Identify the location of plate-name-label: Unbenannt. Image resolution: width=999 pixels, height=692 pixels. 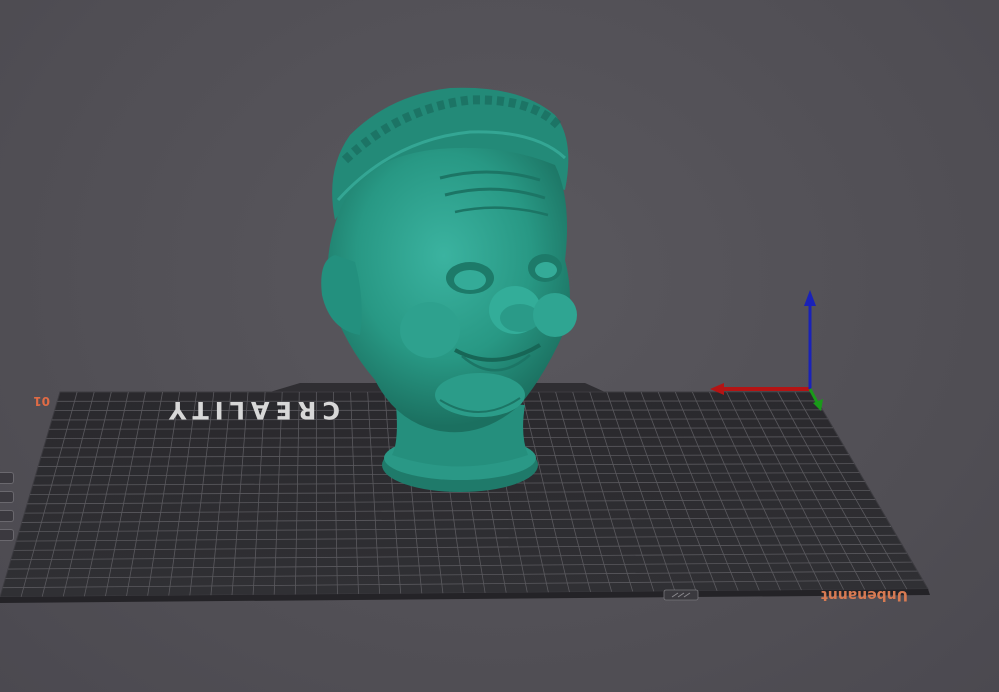
(864, 595).